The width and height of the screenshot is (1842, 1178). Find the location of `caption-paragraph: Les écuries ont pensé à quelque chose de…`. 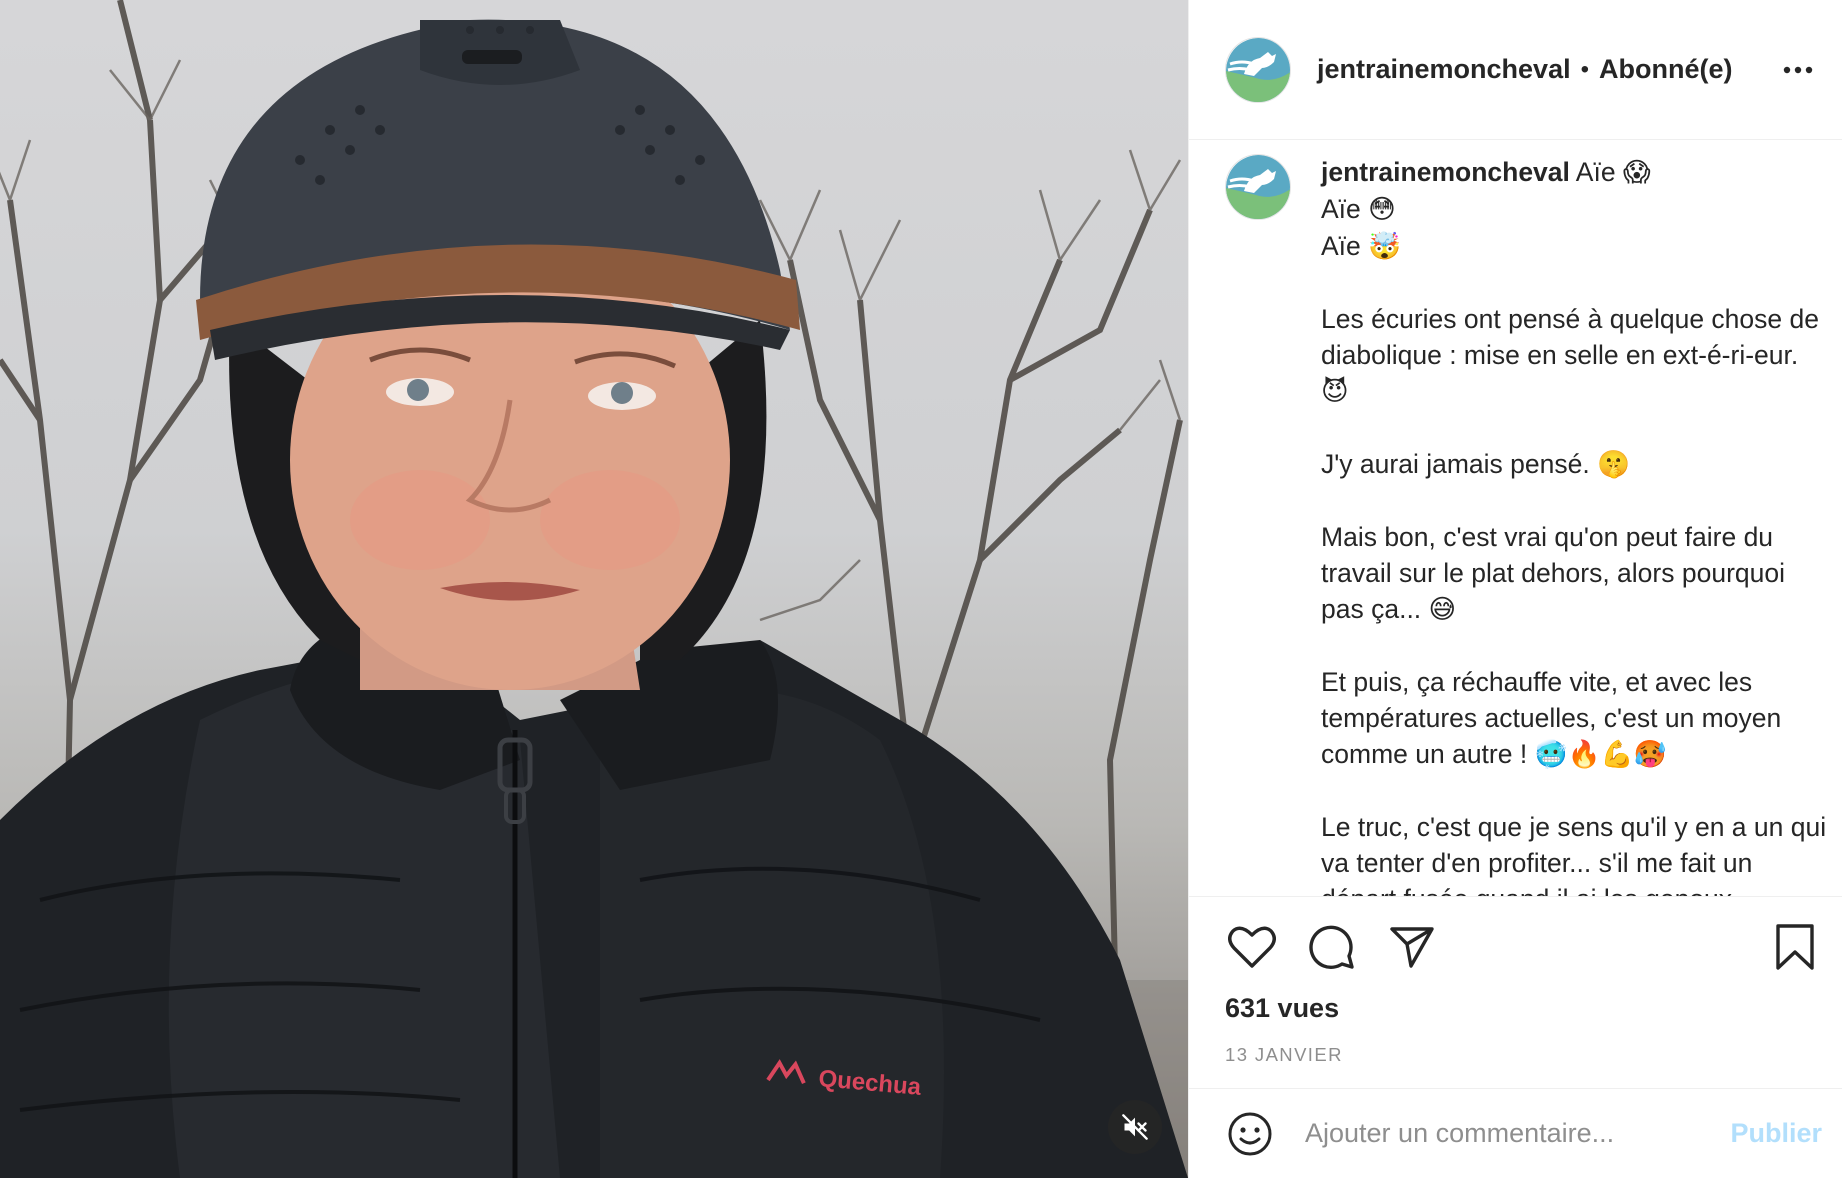

caption-paragraph: Les écuries ont pensé à quelque chose de… is located at coordinates (1570, 337).